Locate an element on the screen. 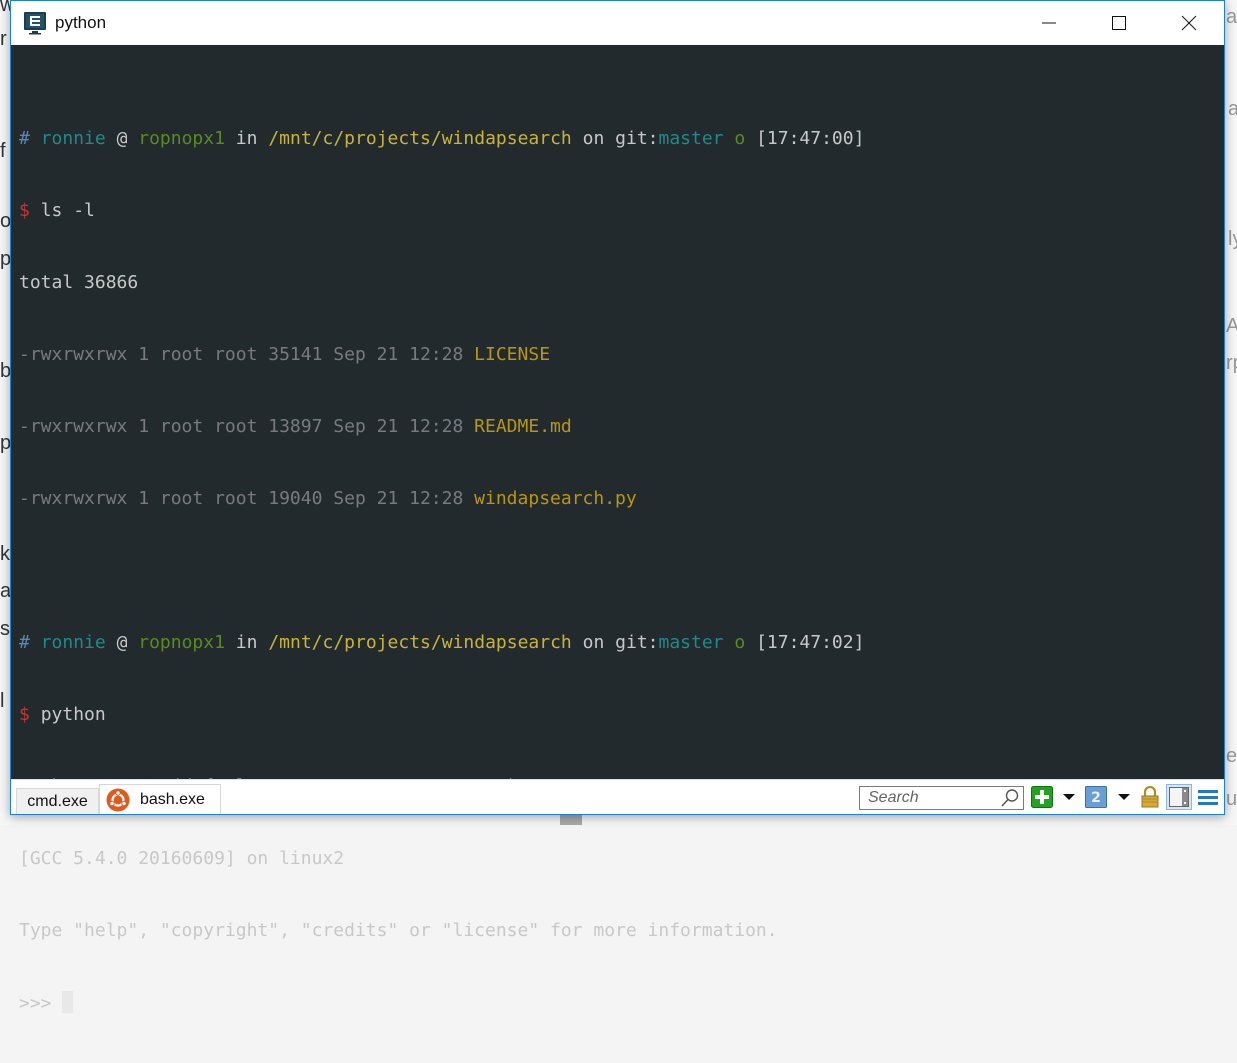 The width and height of the screenshot is (1237, 1063). command-text: ls -l is located at coordinates (67, 210).